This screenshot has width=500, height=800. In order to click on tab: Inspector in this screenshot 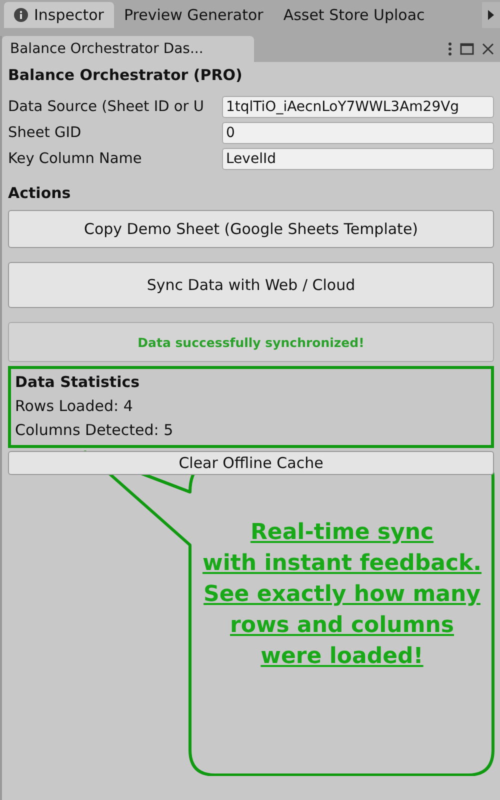, I will do `click(59, 15)`.